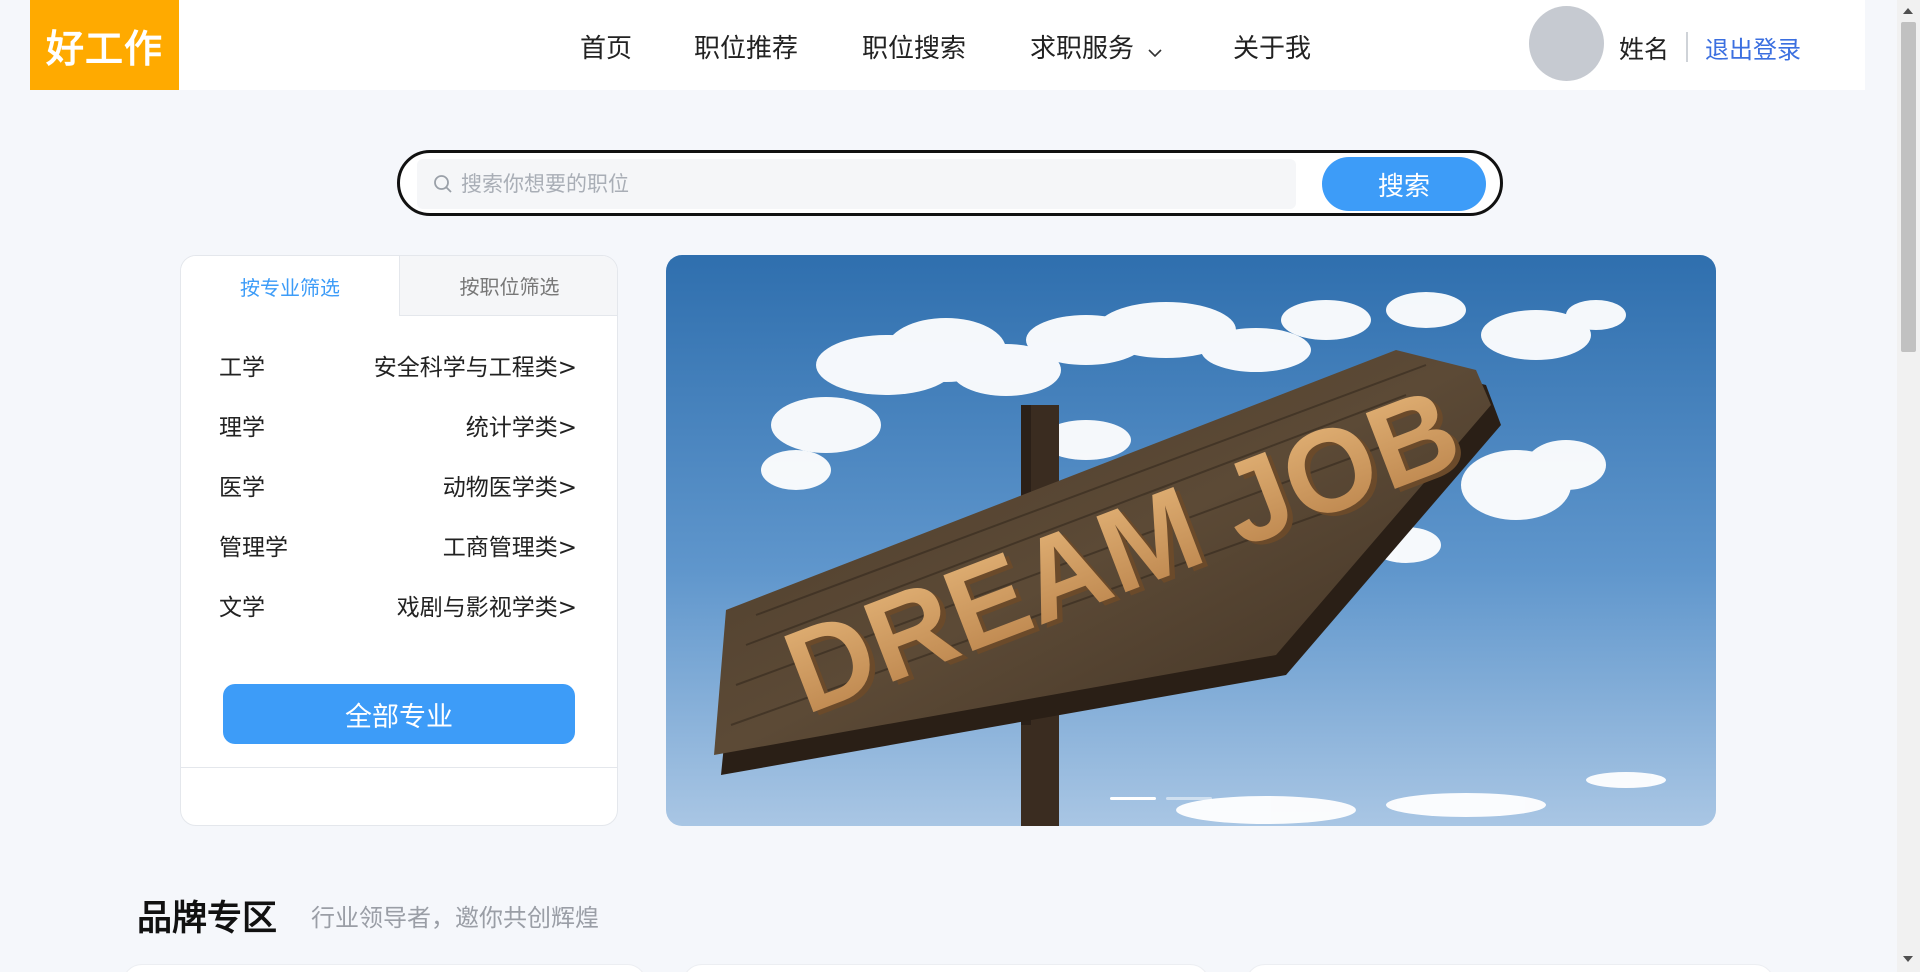  Describe the element at coordinates (1272, 46) in the screenshot. I see `nav-about-me: 关于我` at that location.